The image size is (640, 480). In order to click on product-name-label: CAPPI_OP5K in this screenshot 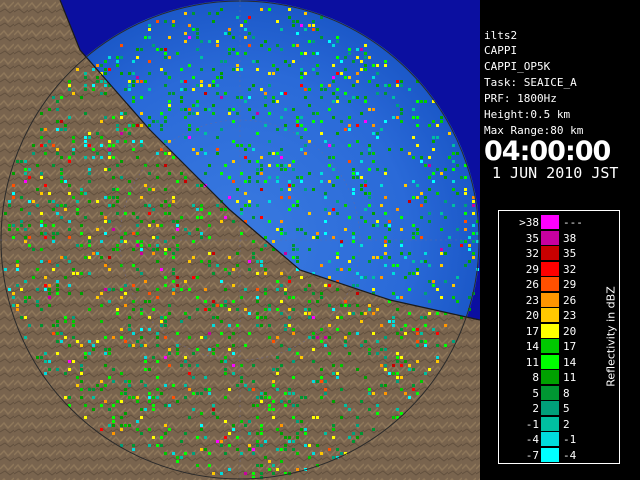, I will do `click(517, 66)`.